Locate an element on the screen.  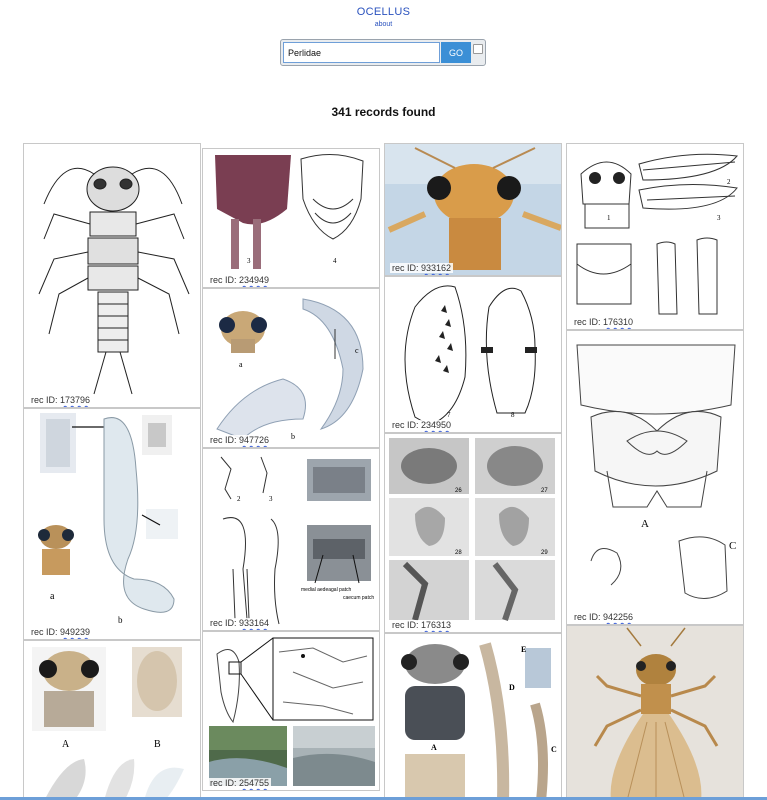
record-id-link: 234950 is located at coordinates (436, 425).